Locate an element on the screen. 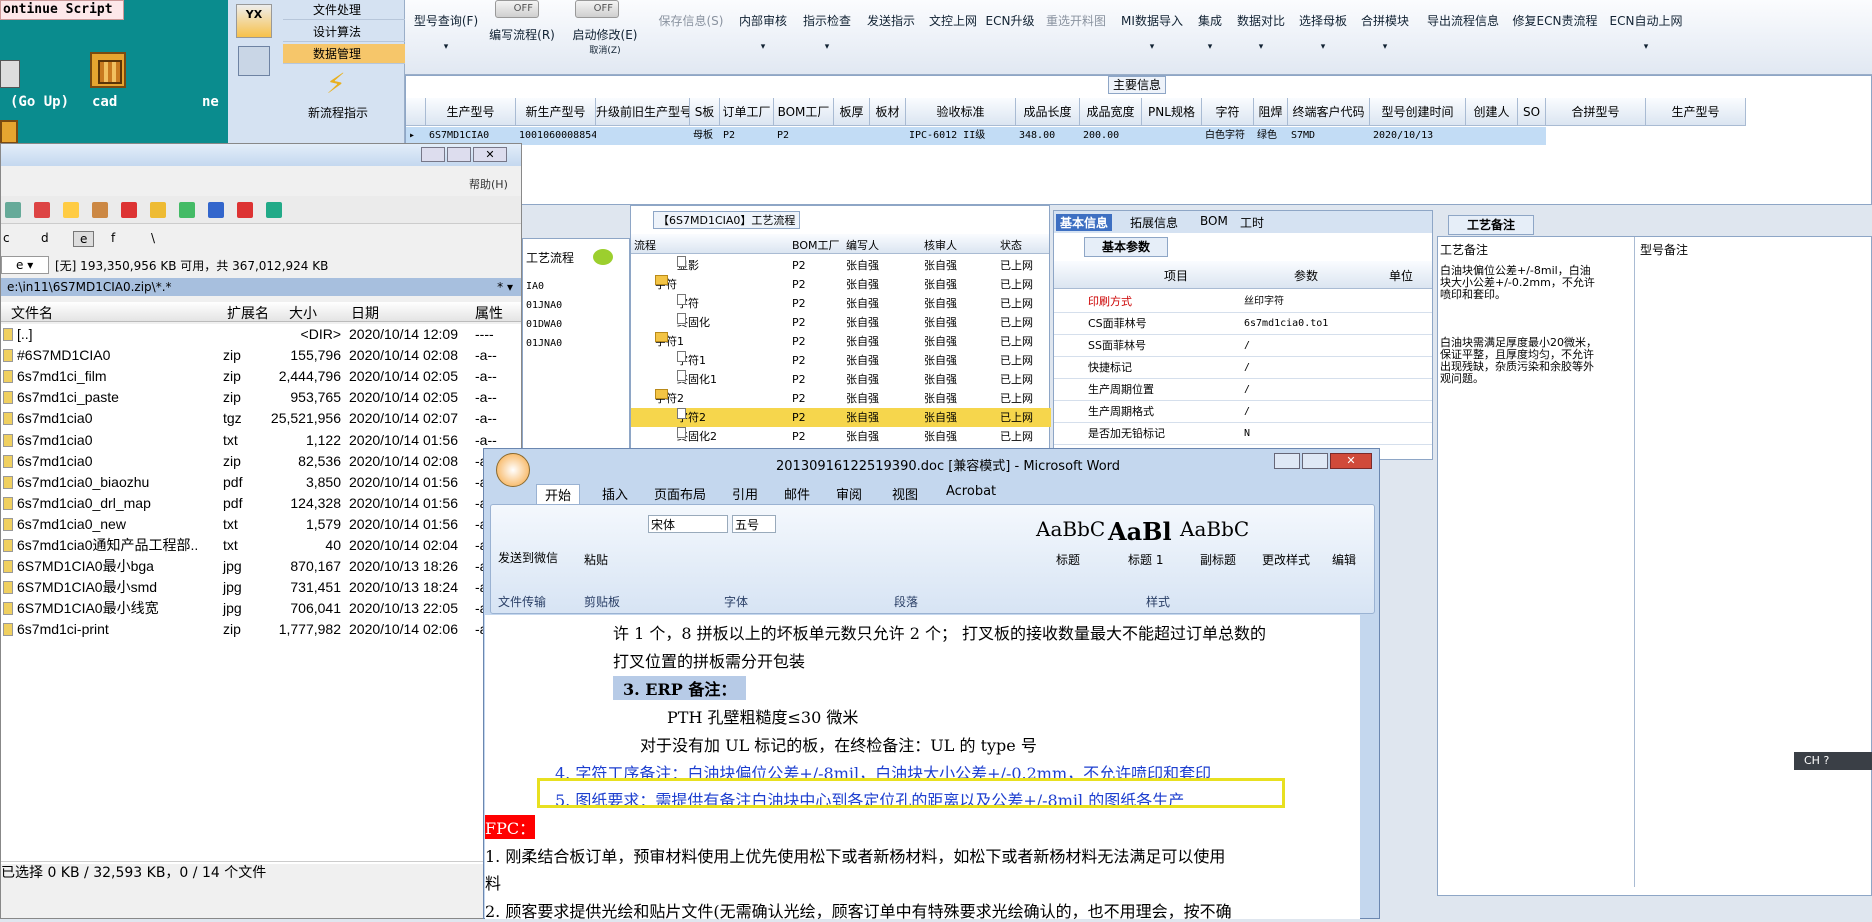  column-header: 扩展名 is located at coordinates (248, 313).